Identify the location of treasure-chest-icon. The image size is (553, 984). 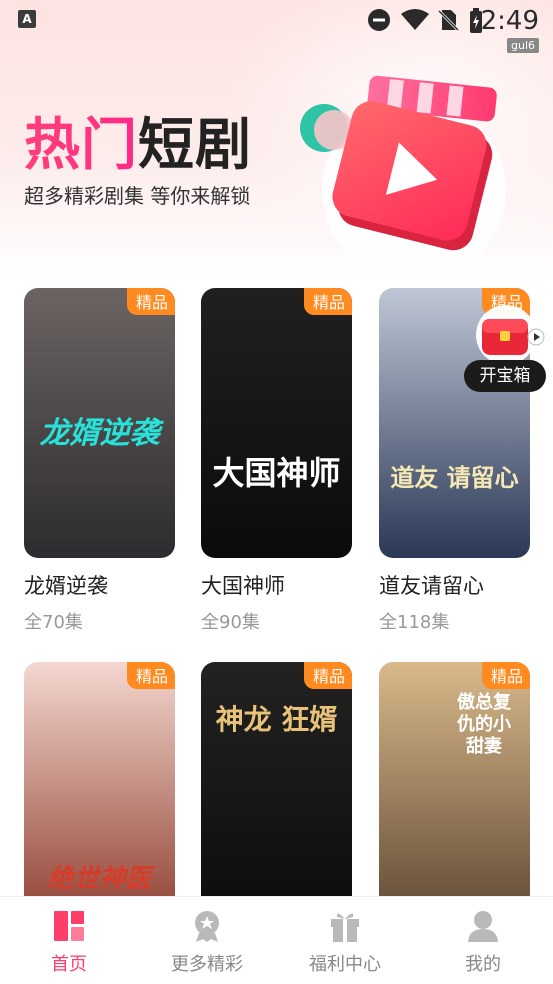
(505, 335).